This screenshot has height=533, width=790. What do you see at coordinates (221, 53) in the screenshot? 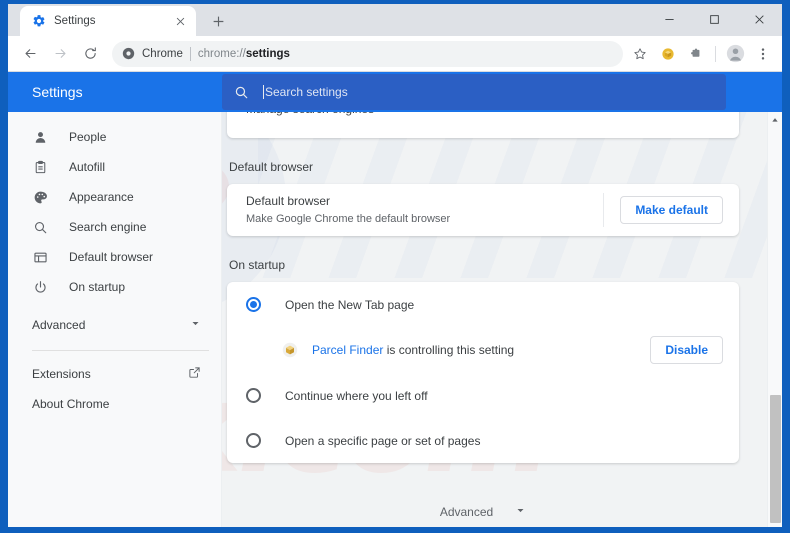
I see `omnibox-url-prefix: chrome://` at bounding box center [221, 53].